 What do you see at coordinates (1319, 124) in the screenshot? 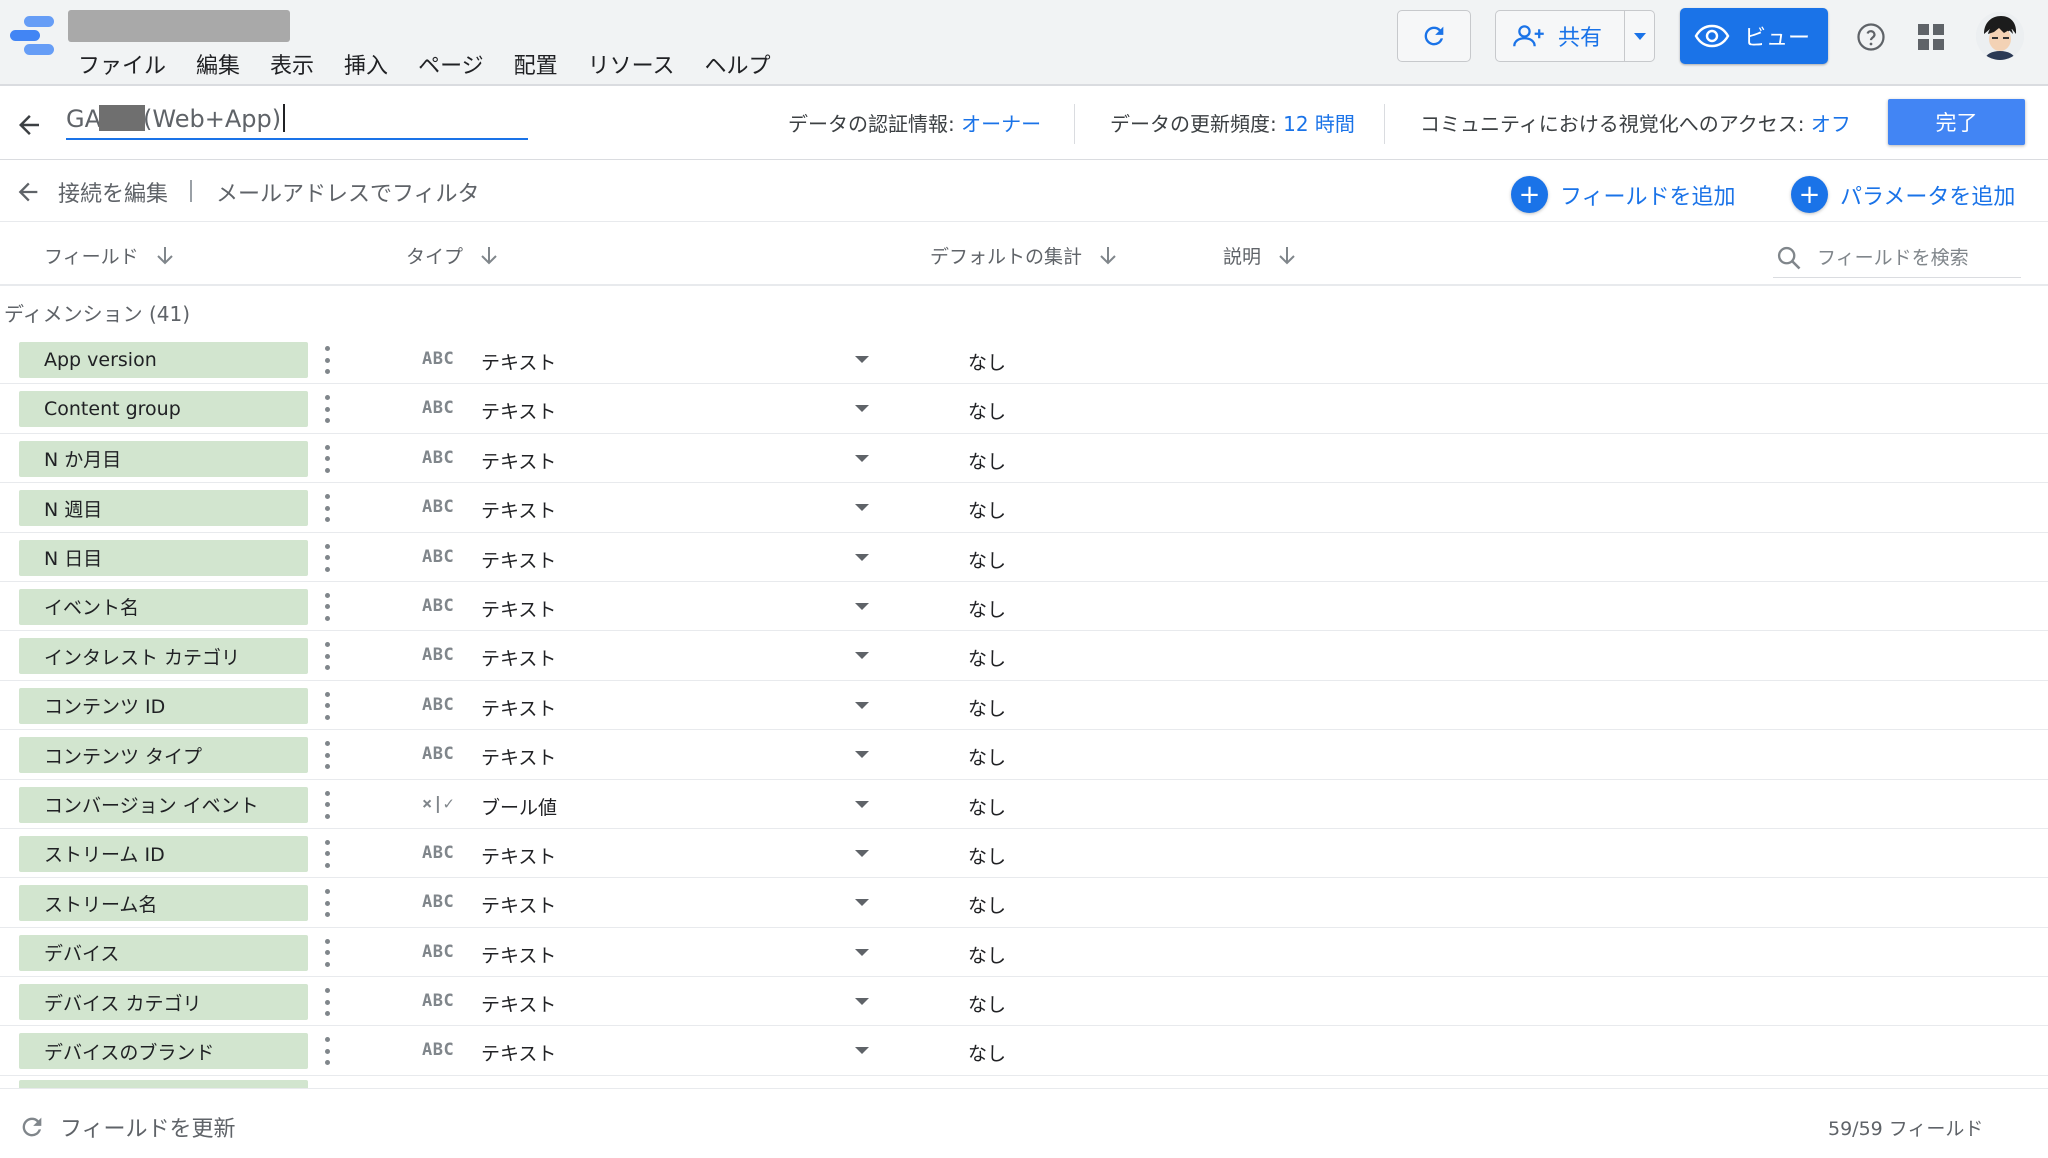
I see `freshness-link: 12 時間` at bounding box center [1319, 124].